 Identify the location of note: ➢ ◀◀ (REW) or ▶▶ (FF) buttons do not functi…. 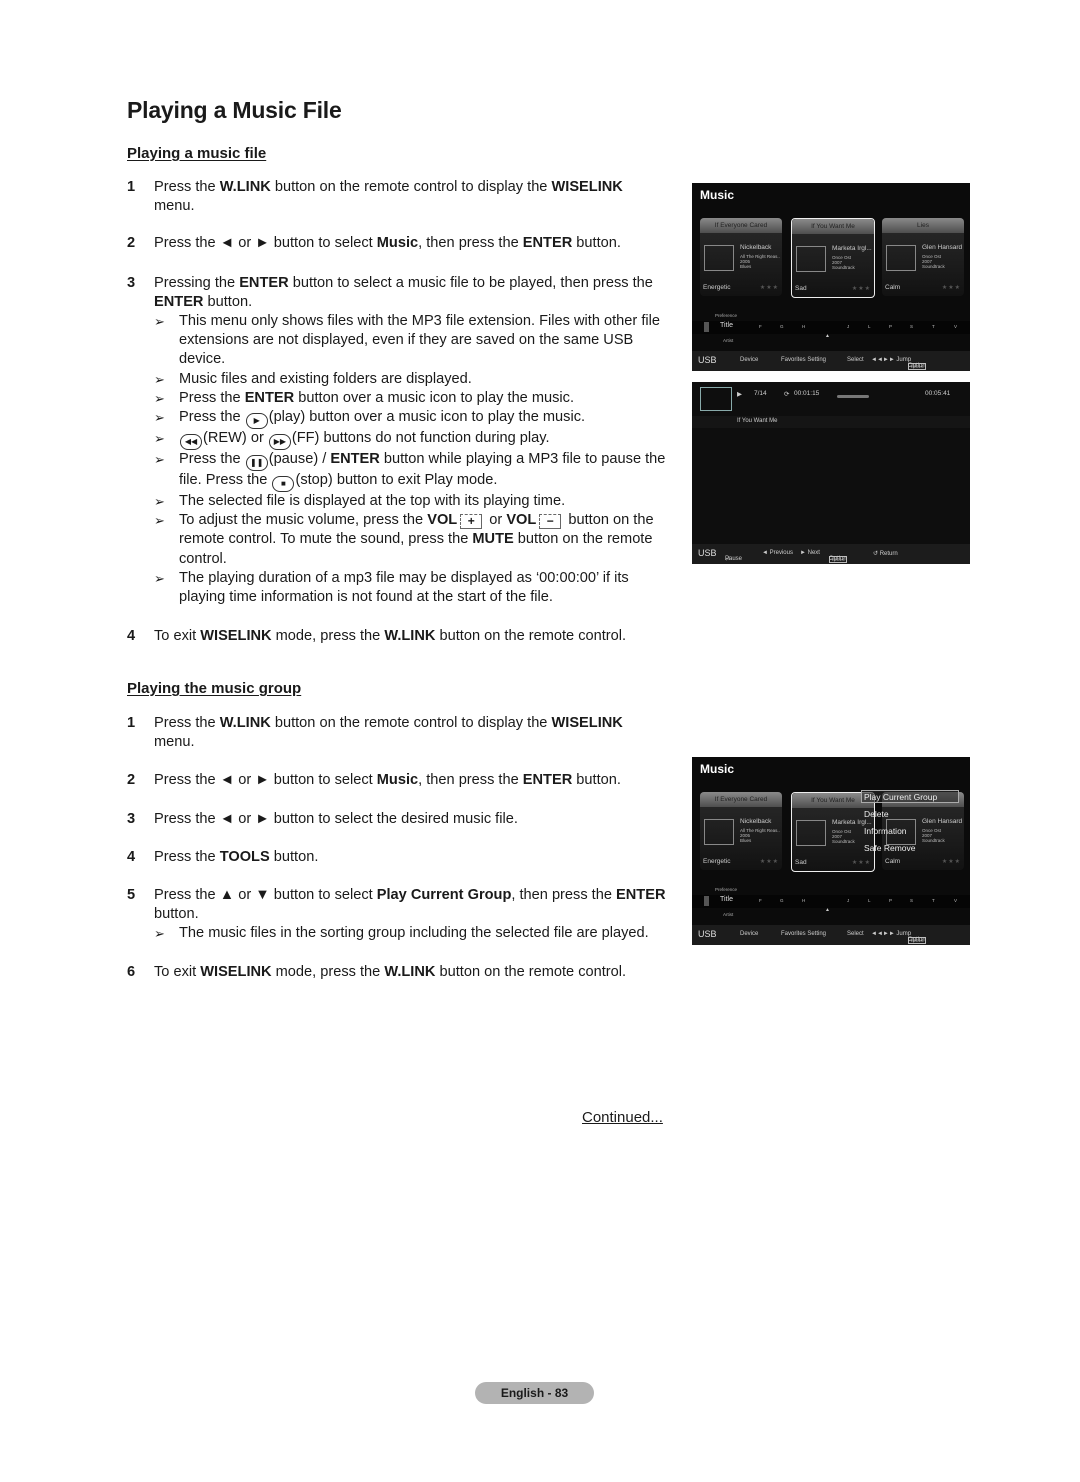
(397, 440).